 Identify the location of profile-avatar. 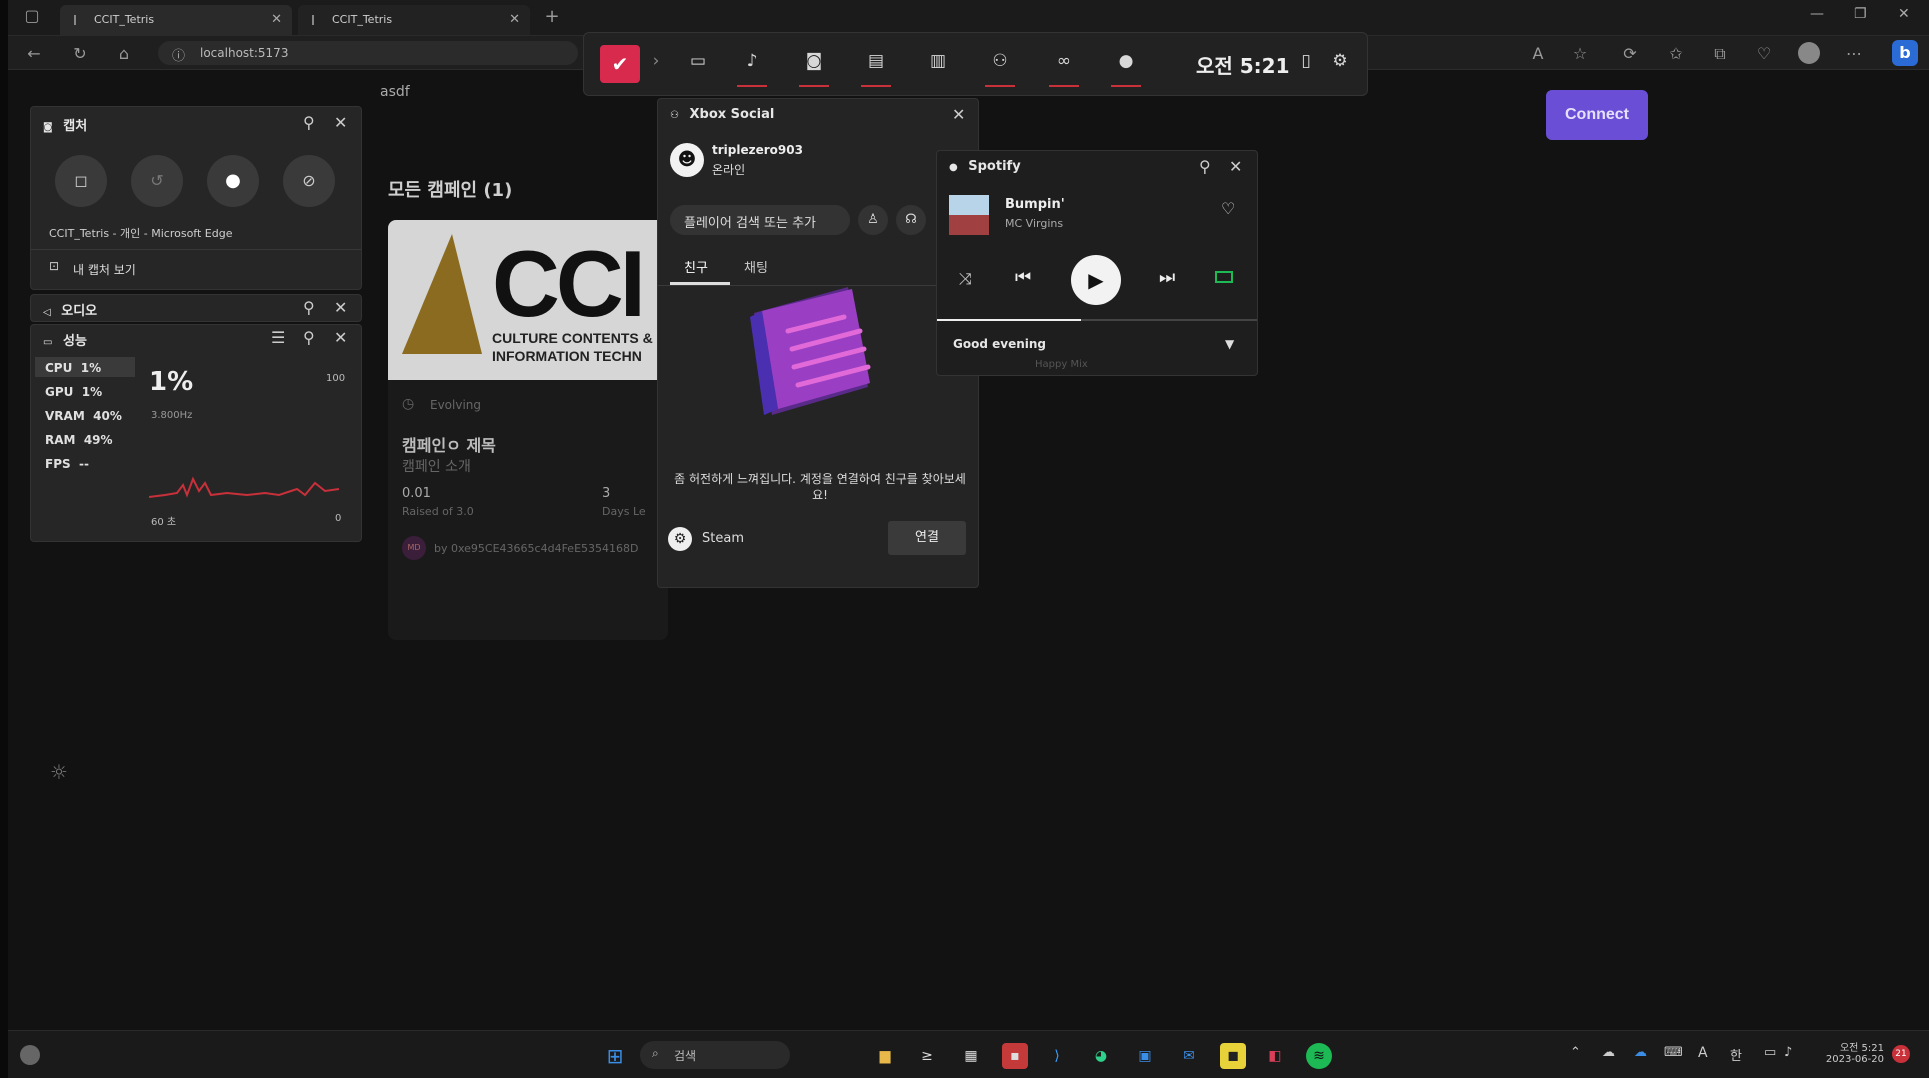
(1809, 53).